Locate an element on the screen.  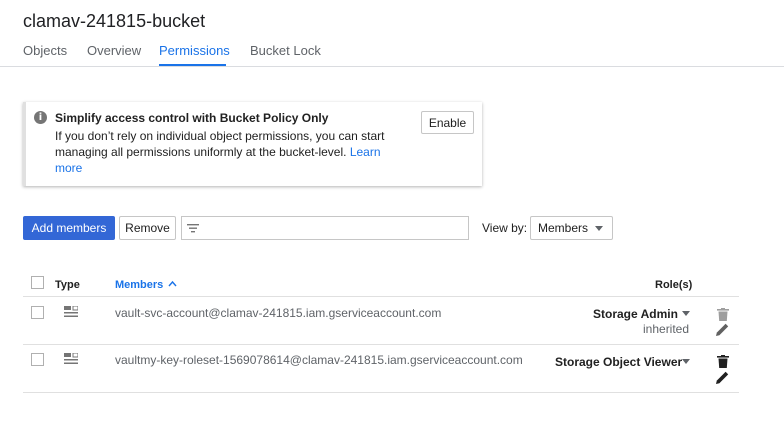
tab-bucket-lock: Bucket Lock is located at coordinates (285, 50).